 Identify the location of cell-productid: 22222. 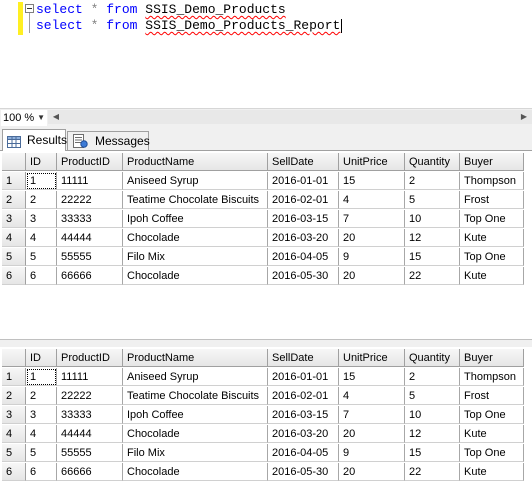
(90, 200).